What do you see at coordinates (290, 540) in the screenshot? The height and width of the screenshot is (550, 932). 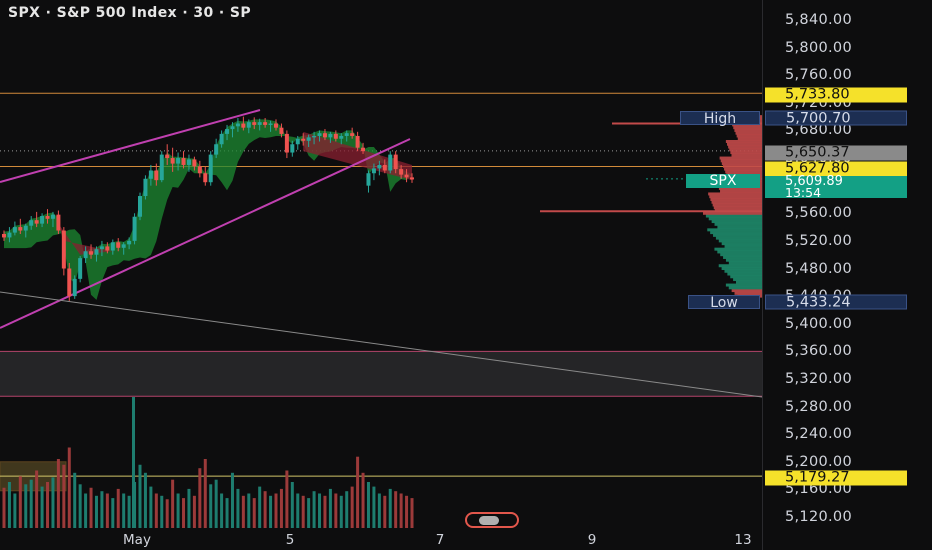 I see `time-label-5: 5` at bounding box center [290, 540].